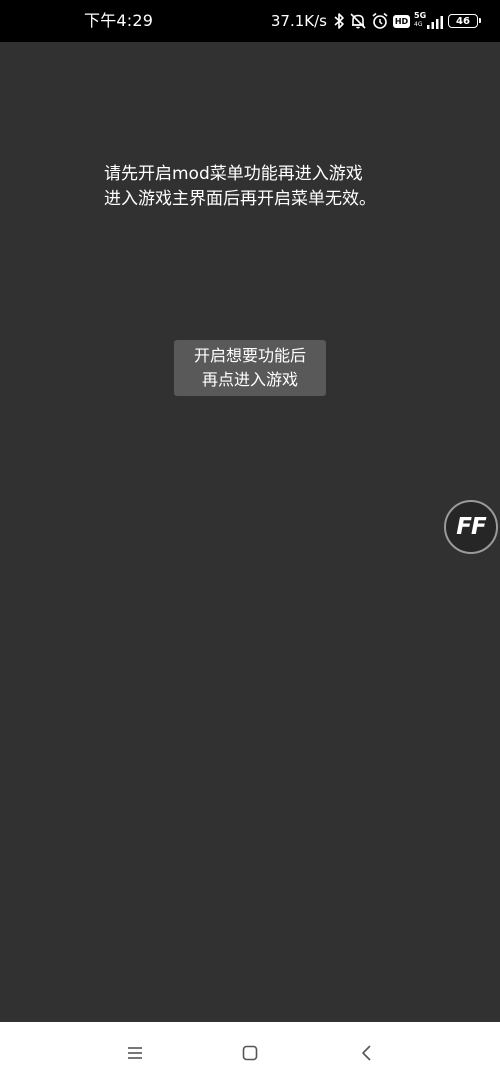 The height and width of the screenshot is (1083, 500). Describe the element at coordinates (429, 21) in the screenshot. I see `signal-icon: 5G 4G` at that location.